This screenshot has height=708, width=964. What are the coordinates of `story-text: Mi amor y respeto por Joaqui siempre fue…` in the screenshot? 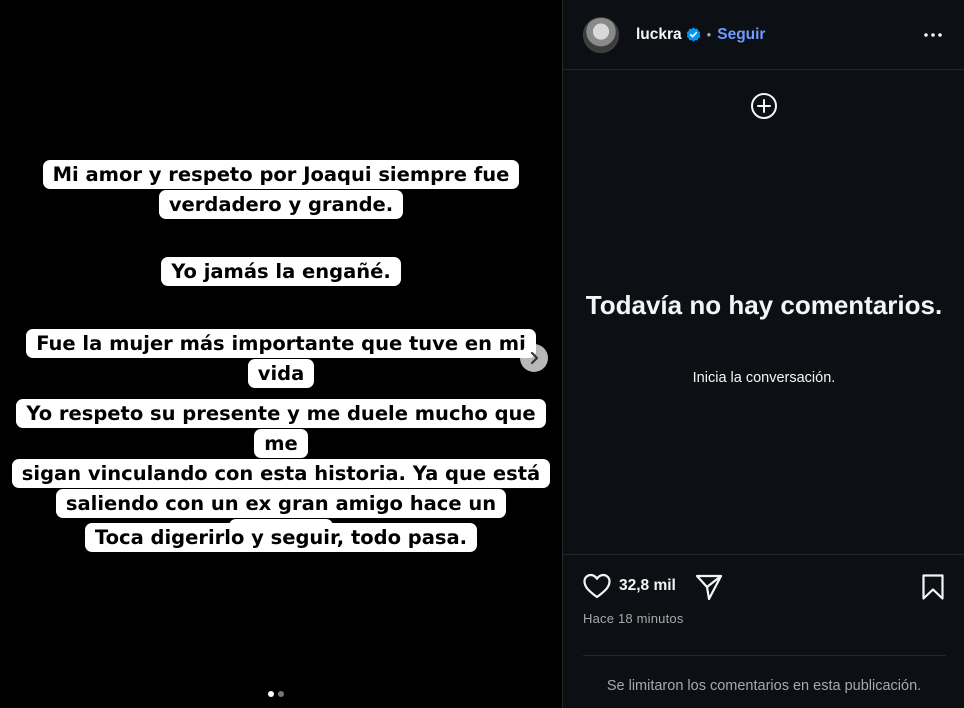 It's located at (281, 189).